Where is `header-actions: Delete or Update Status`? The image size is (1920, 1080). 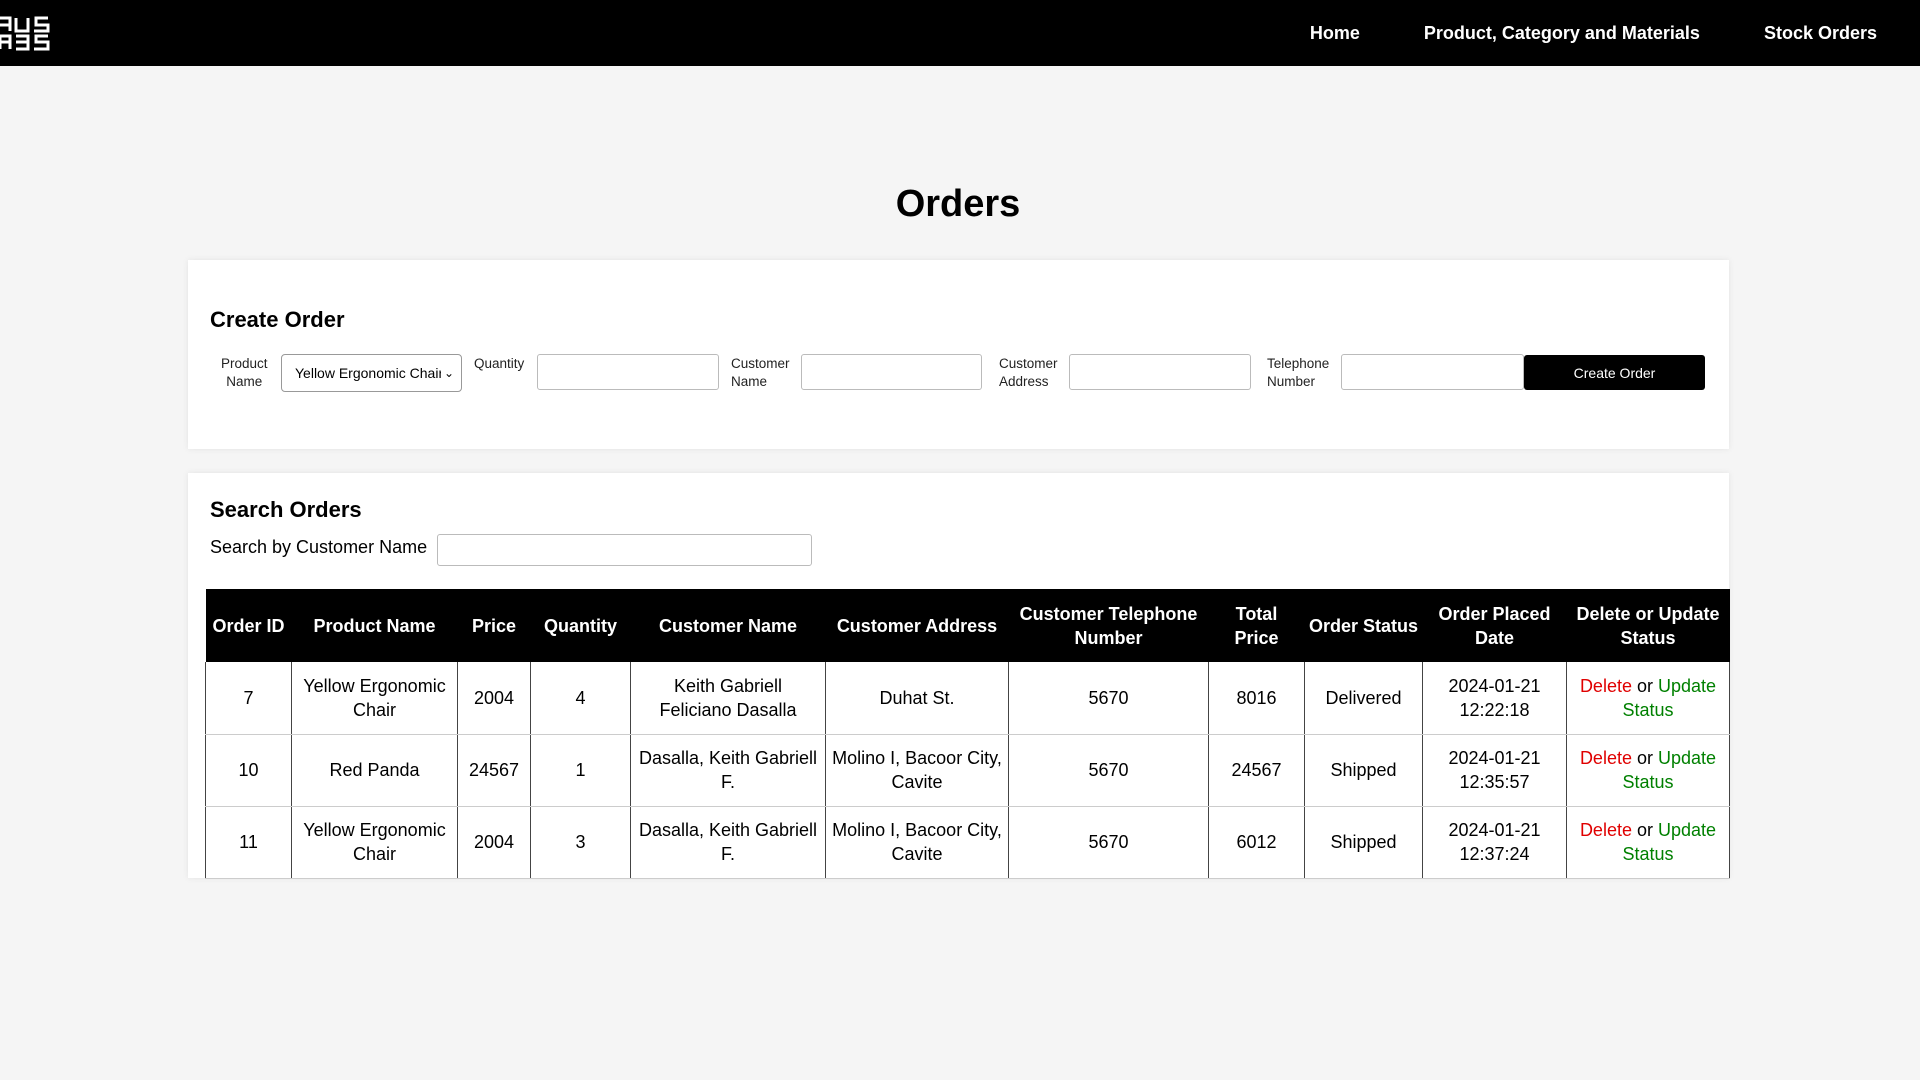 header-actions: Delete or Update Status is located at coordinates (1648, 625).